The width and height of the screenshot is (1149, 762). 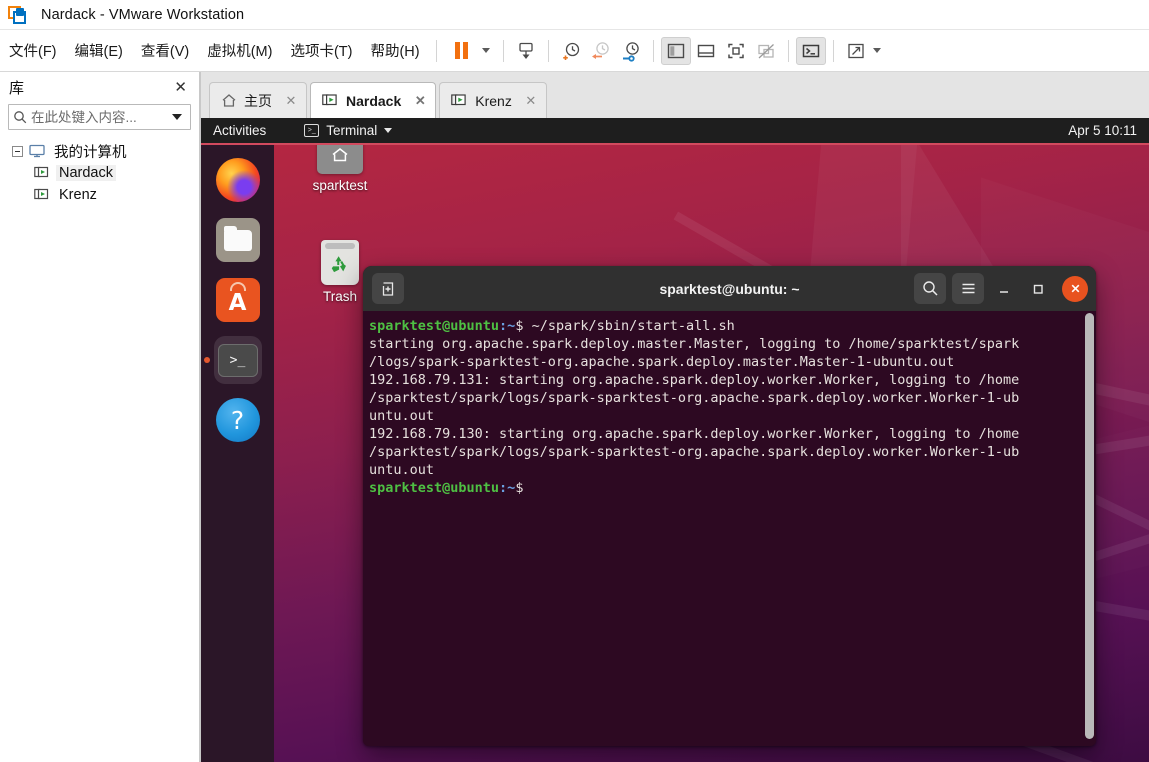 What do you see at coordinates (180, 87) in the screenshot?
I see `library-close-button: ✕` at bounding box center [180, 87].